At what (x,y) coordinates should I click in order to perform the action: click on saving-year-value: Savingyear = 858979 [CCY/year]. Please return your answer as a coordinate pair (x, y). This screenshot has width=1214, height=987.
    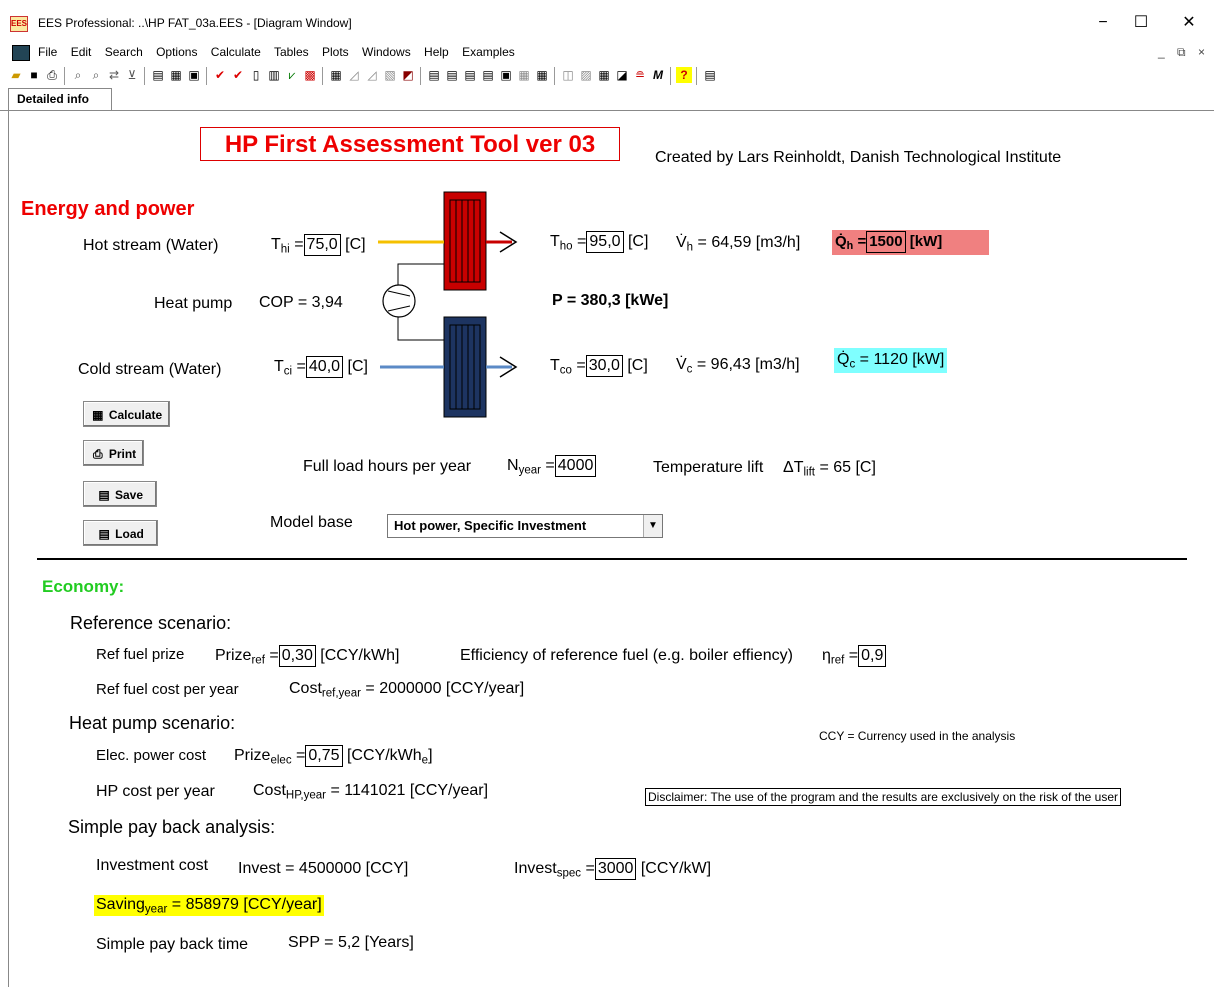
    Looking at the image, I should click on (209, 906).